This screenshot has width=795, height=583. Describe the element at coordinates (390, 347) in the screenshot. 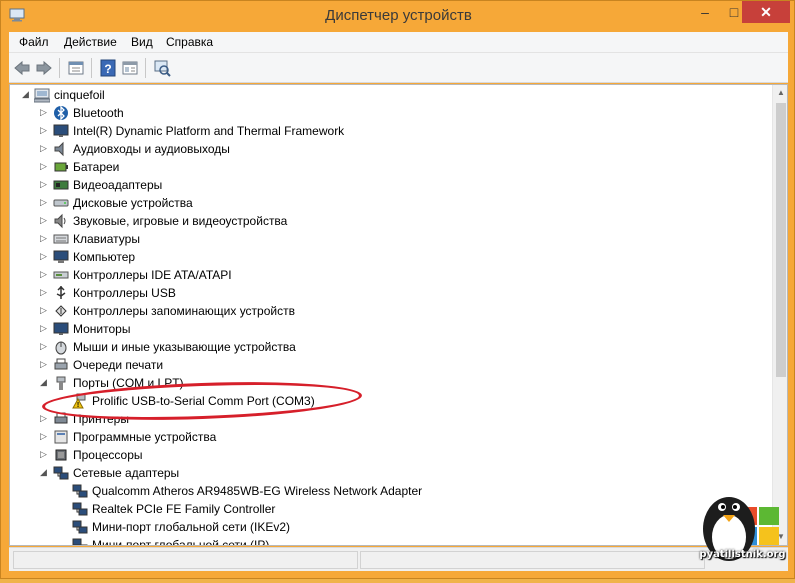

I see `tree-category: ▷ Мыши и иные указывающие устройства` at that location.